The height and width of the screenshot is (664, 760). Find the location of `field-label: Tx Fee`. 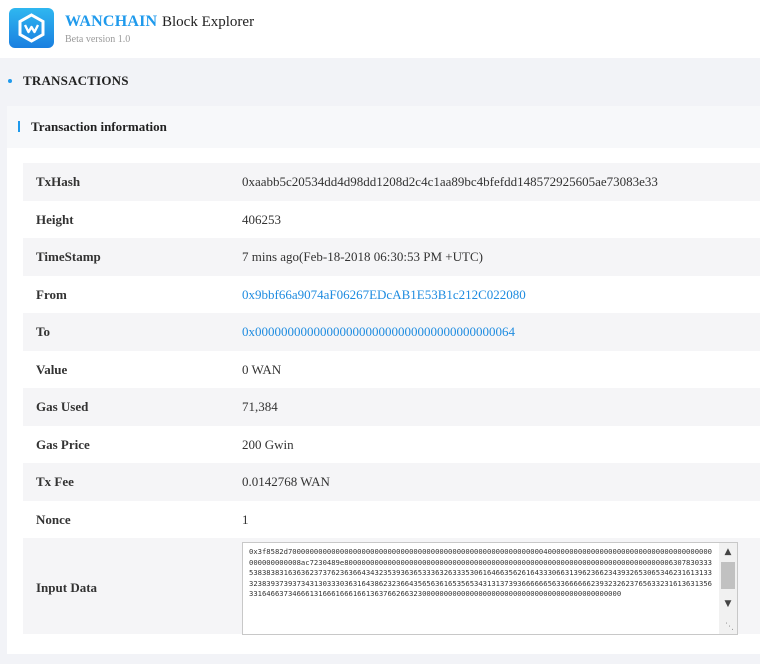

field-label: Tx Fee is located at coordinates (55, 481).